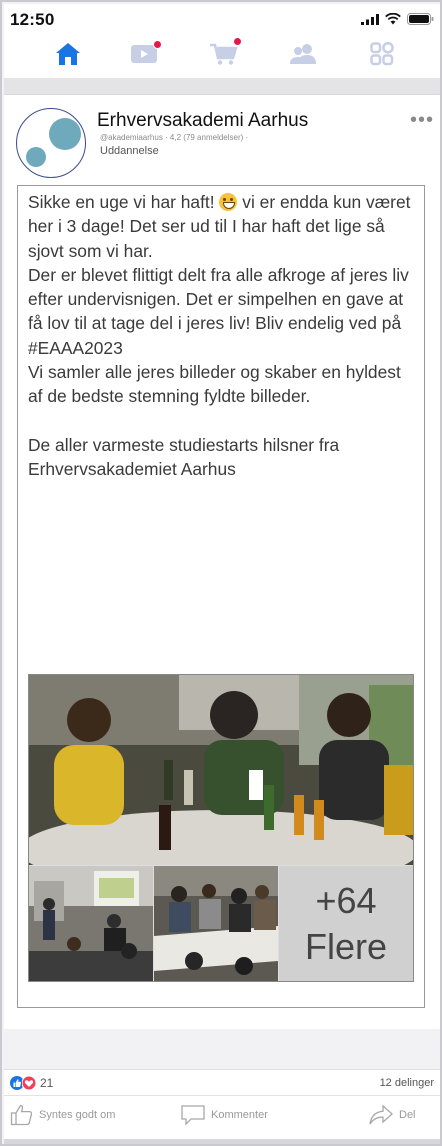 Image resolution: width=442 pixels, height=1146 pixels. Describe the element at coordinates (36, 157) in the screenshot. I see `logo-dot-small` at that location.